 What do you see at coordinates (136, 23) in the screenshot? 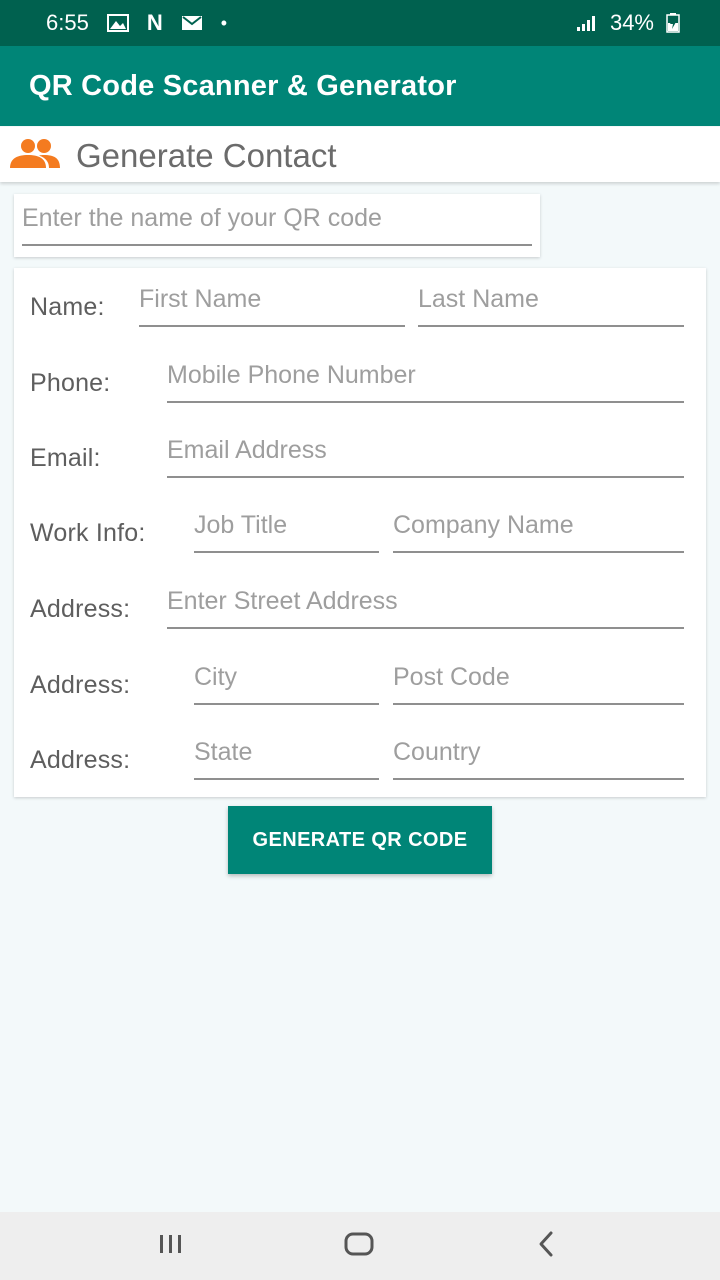
I see `status-left: 6:55 N •` at bounding box center [136, 23].